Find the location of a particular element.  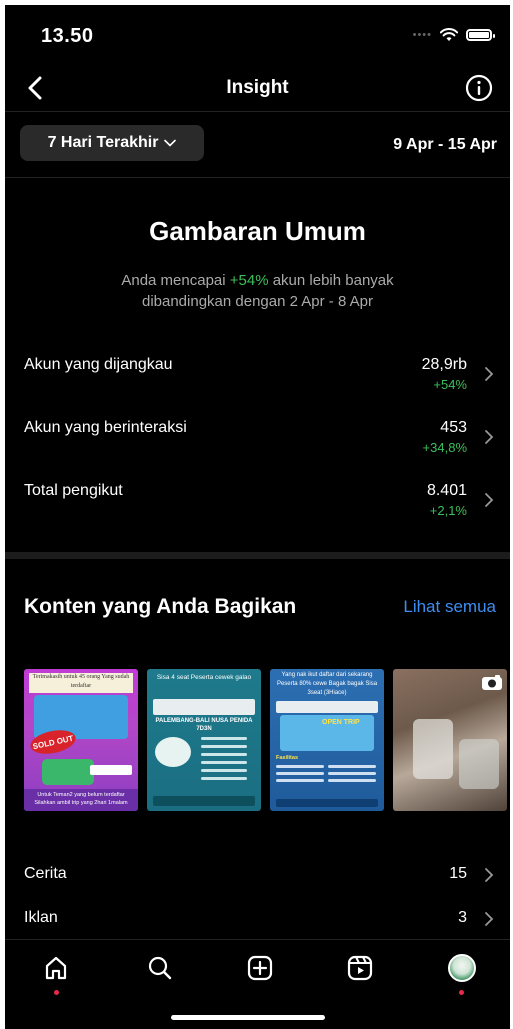

summary-highlight: +54% is located at coordinates (249, 280).